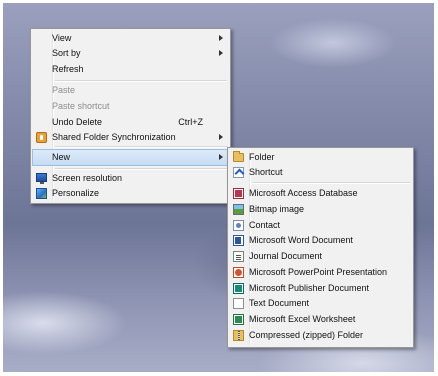  Describe the element at coordinates (286, 256) in the screenshot. I see `menu-item-label: Journal Document` at that location.